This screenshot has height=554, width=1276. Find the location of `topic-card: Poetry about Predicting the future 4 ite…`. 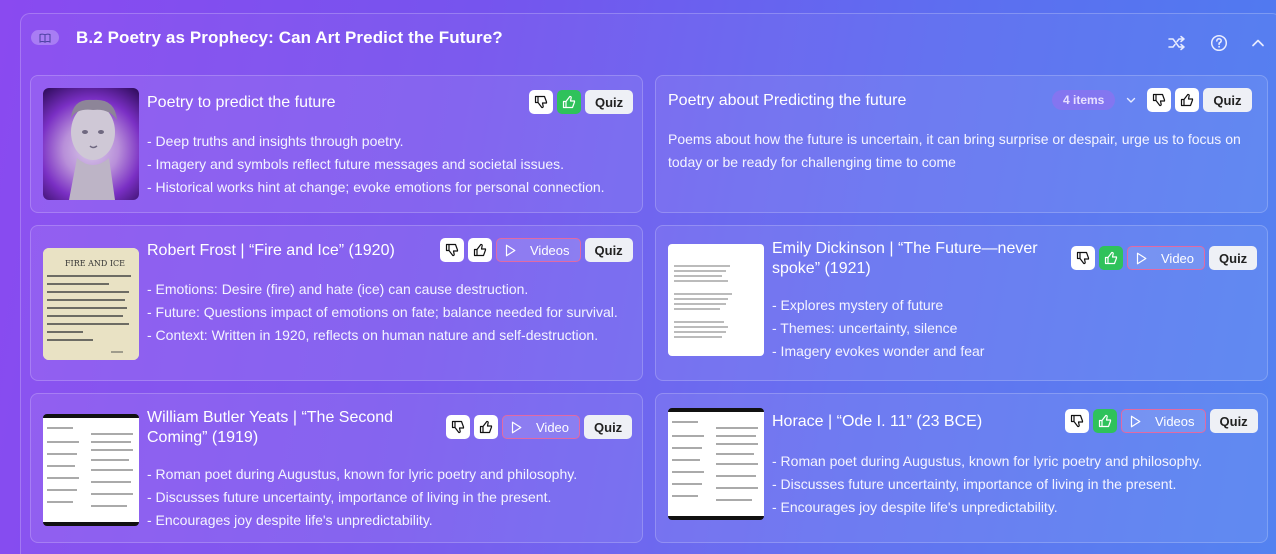

topic-card: Poetry about Predicting the future 4 ite… is located at coordinates (961, 144).